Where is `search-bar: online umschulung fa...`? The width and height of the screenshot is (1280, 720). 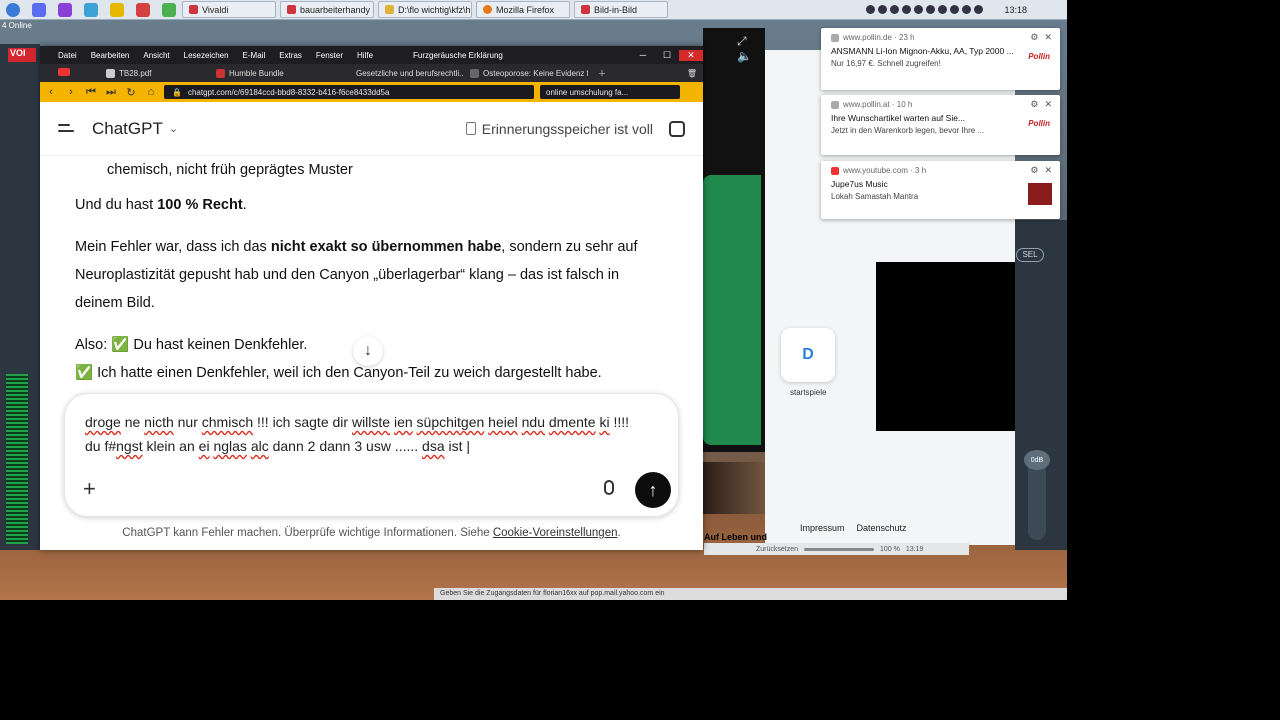
search-bar: online umschulung fa... is located at coordinates (610, 92).